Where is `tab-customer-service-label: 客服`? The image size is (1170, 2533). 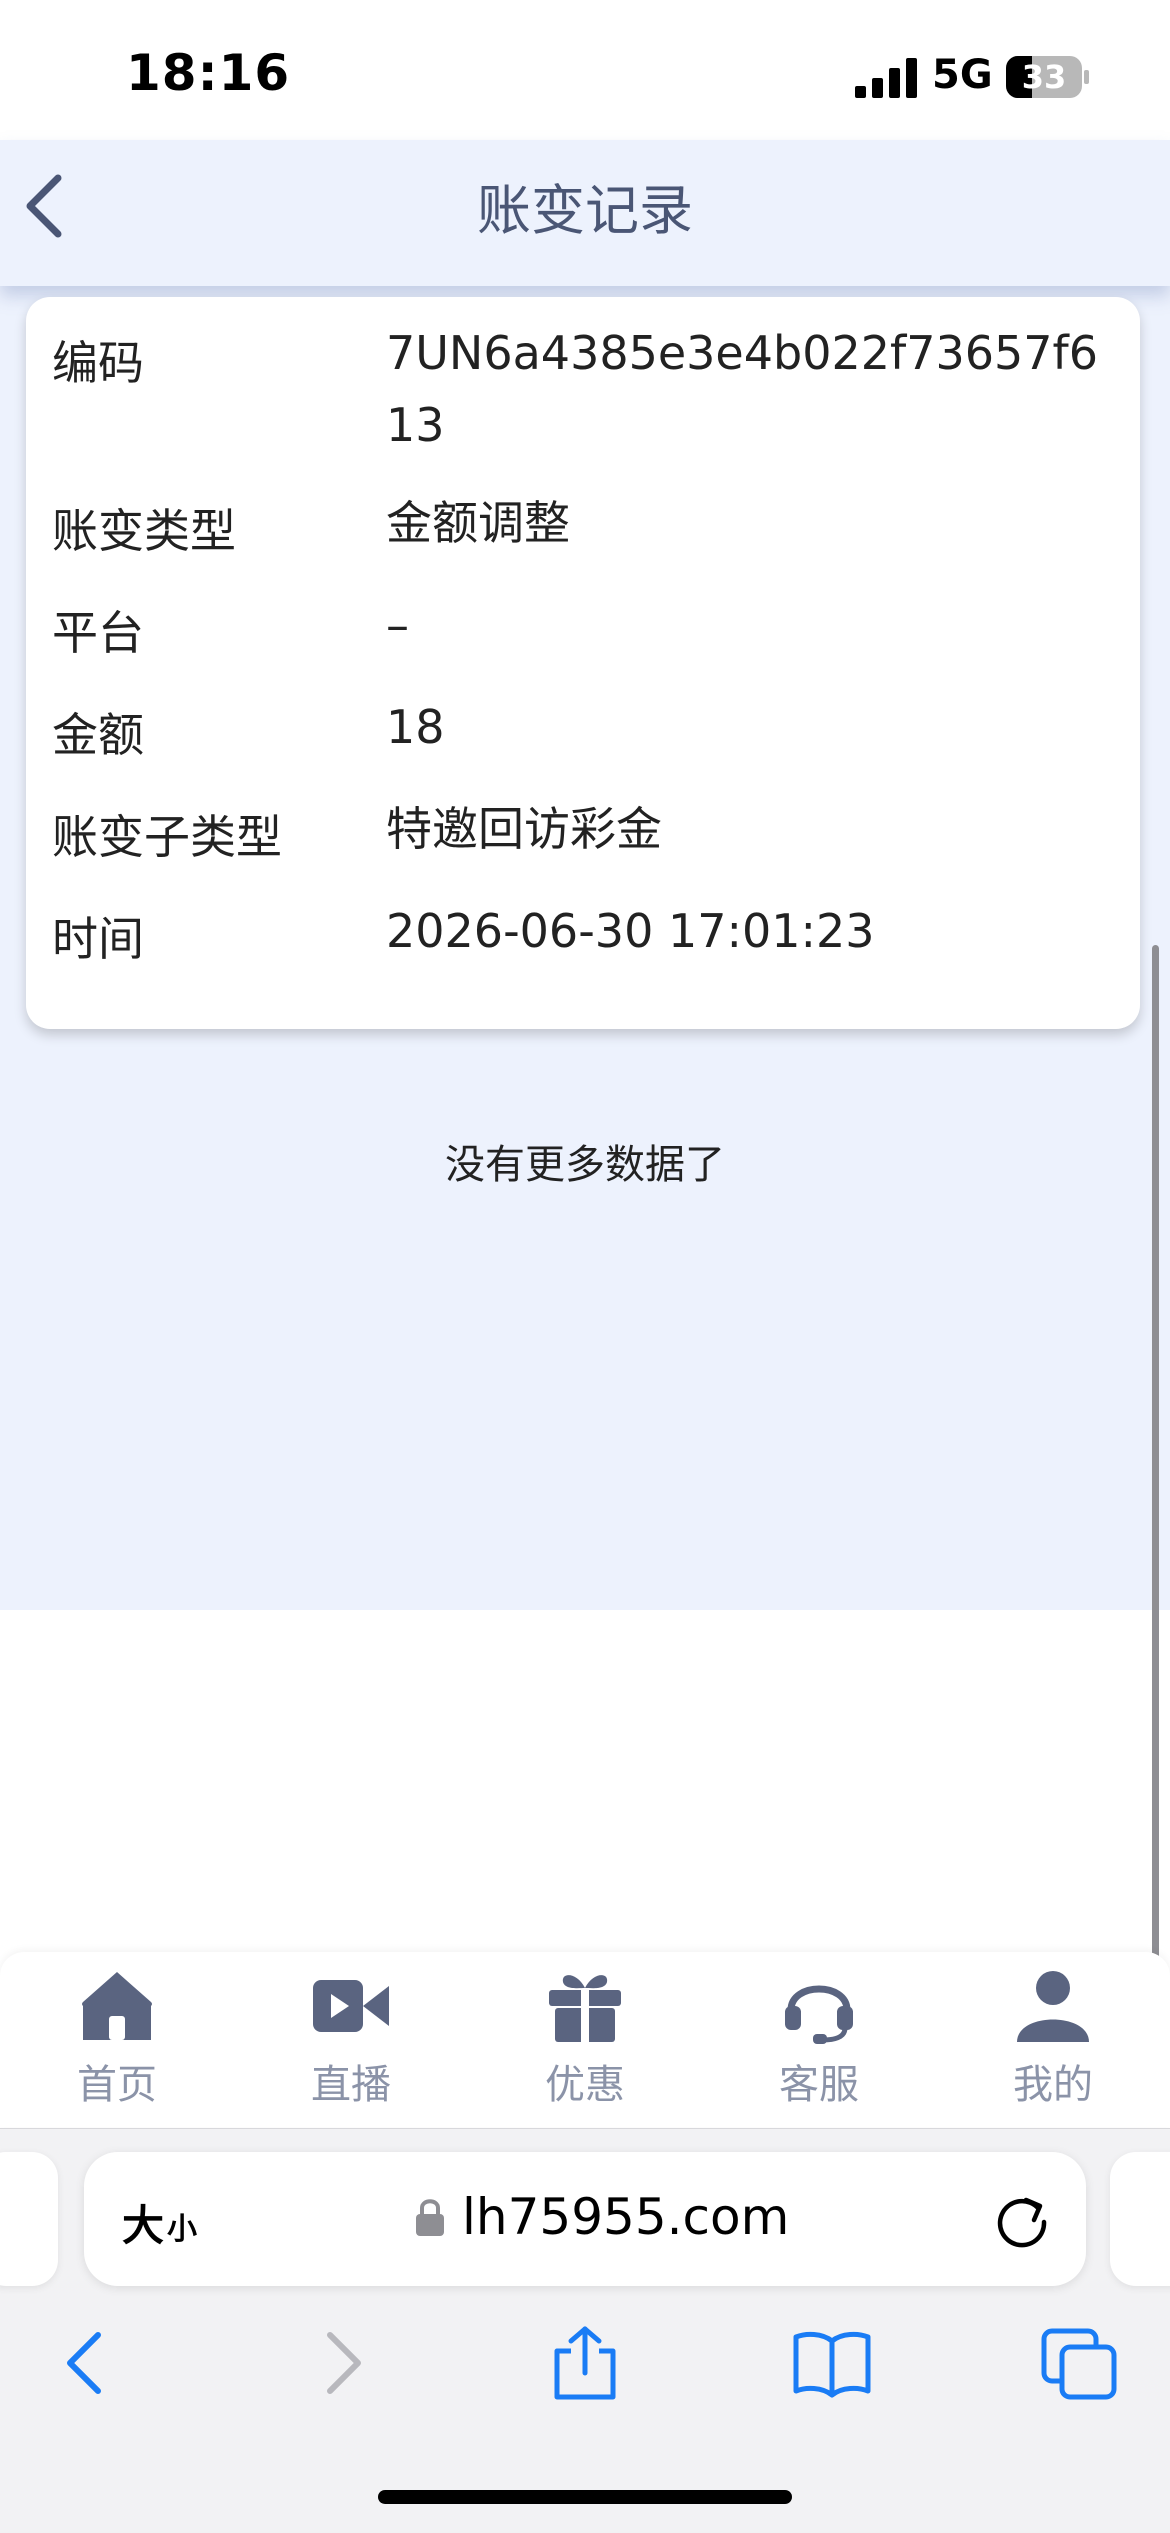 tab-customer-service-label: 客服 is located at coordinates (819, 2085).